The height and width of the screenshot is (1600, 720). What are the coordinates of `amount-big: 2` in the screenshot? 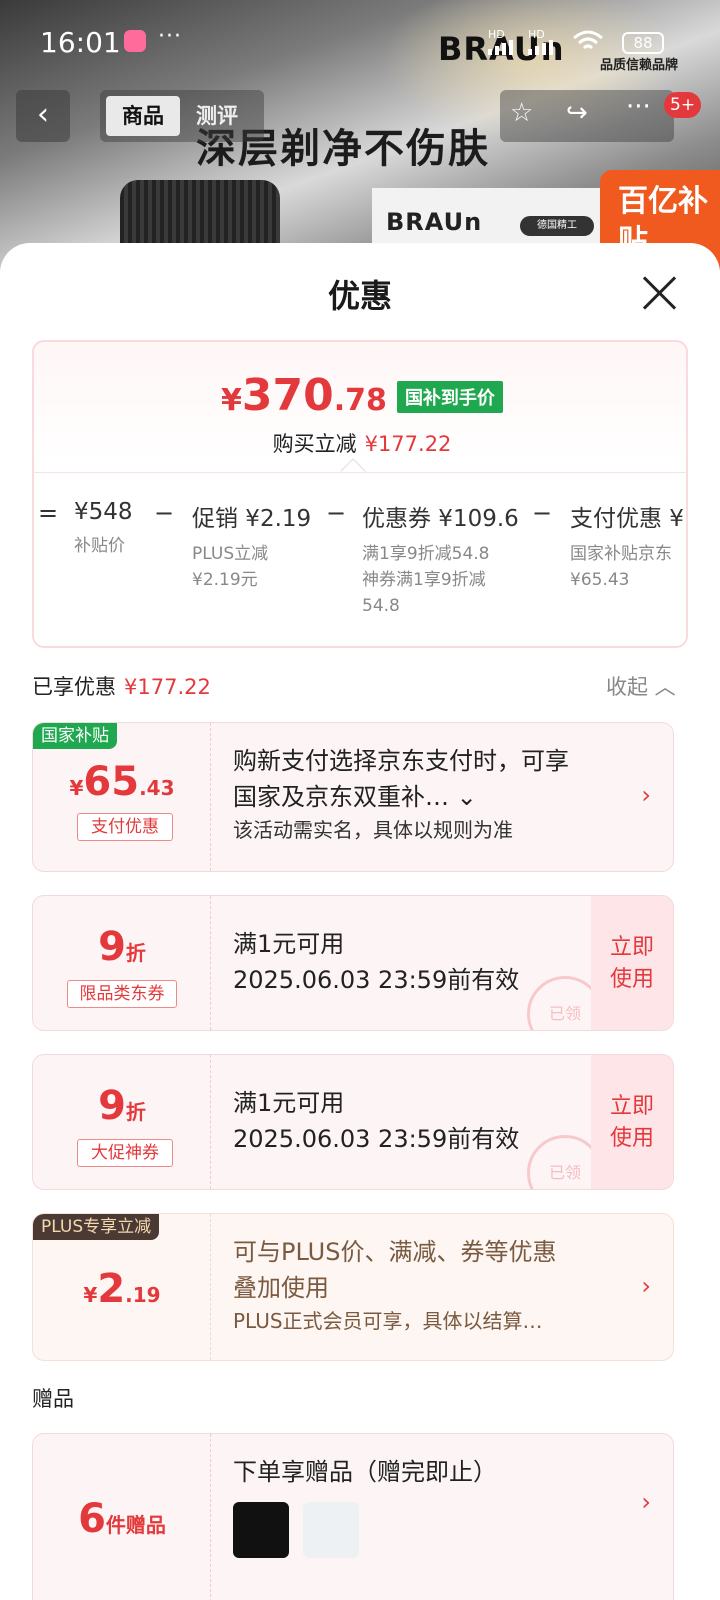 It's located at (111, 1289).